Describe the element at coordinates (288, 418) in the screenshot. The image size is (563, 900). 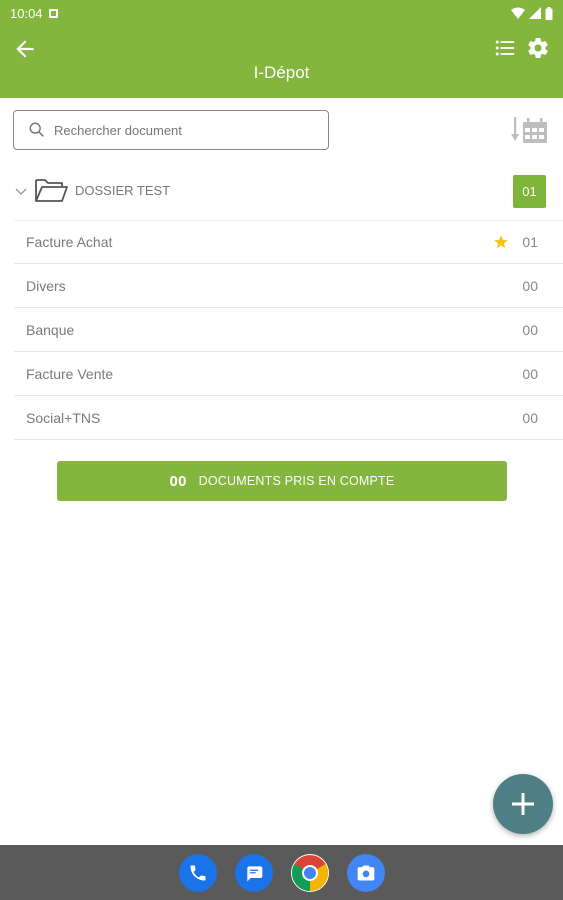
I see `category-item: Social+TNS 00` at that location.